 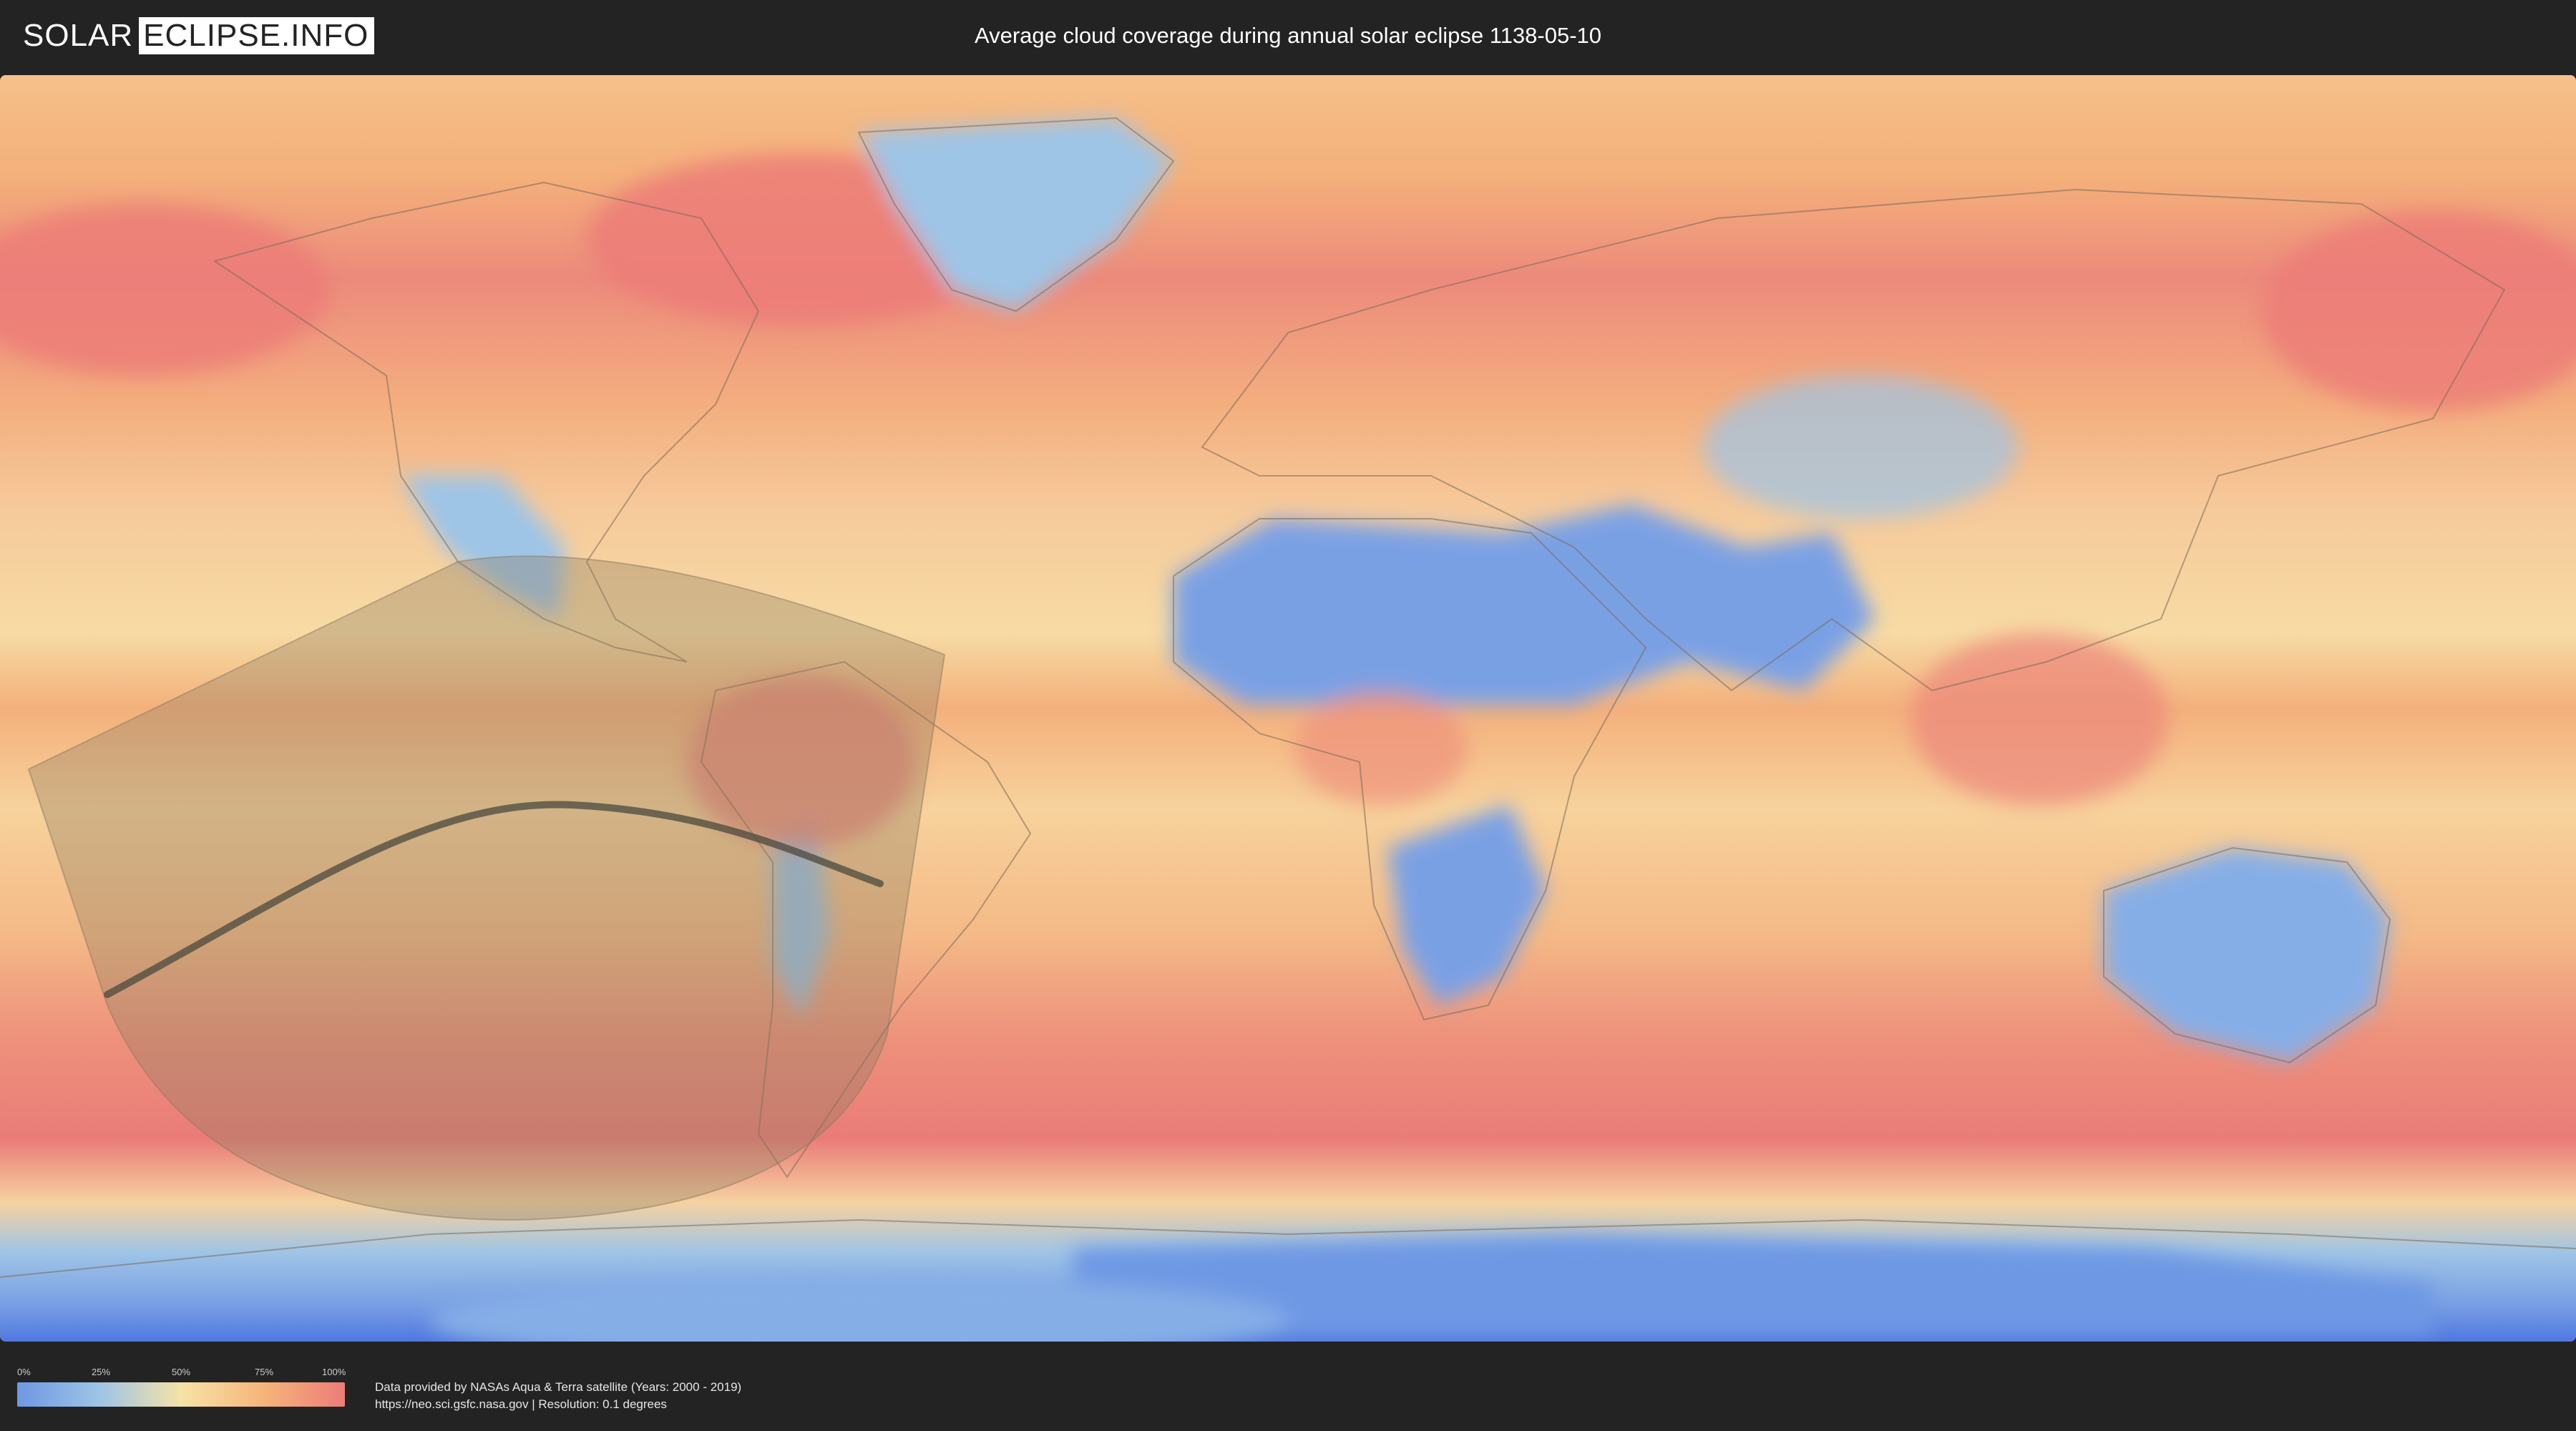 I want to click on legend-tick-25: 25%, so click(x=101, y=1372).